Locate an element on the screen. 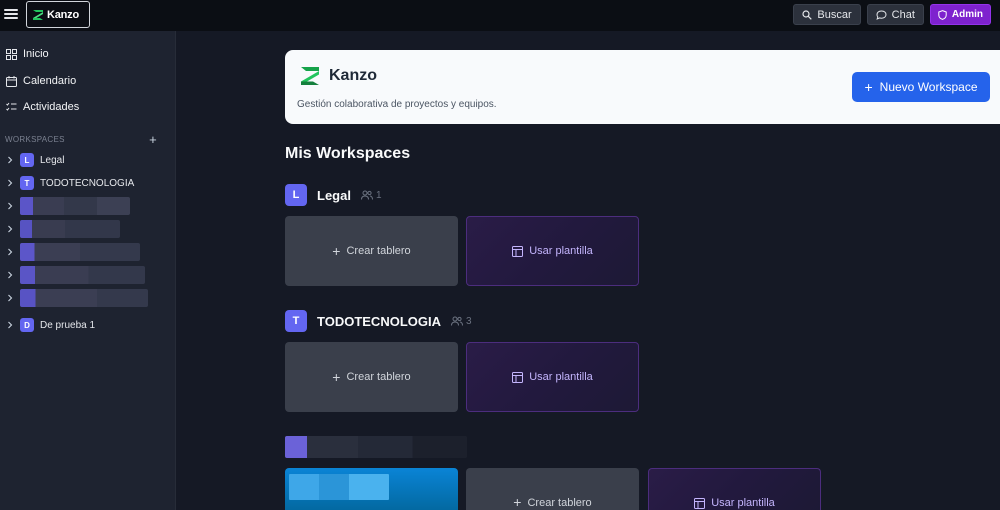 This screenshot has width=1000, height=510. add-workspace-icon: + is located at coordinates (153, 139).